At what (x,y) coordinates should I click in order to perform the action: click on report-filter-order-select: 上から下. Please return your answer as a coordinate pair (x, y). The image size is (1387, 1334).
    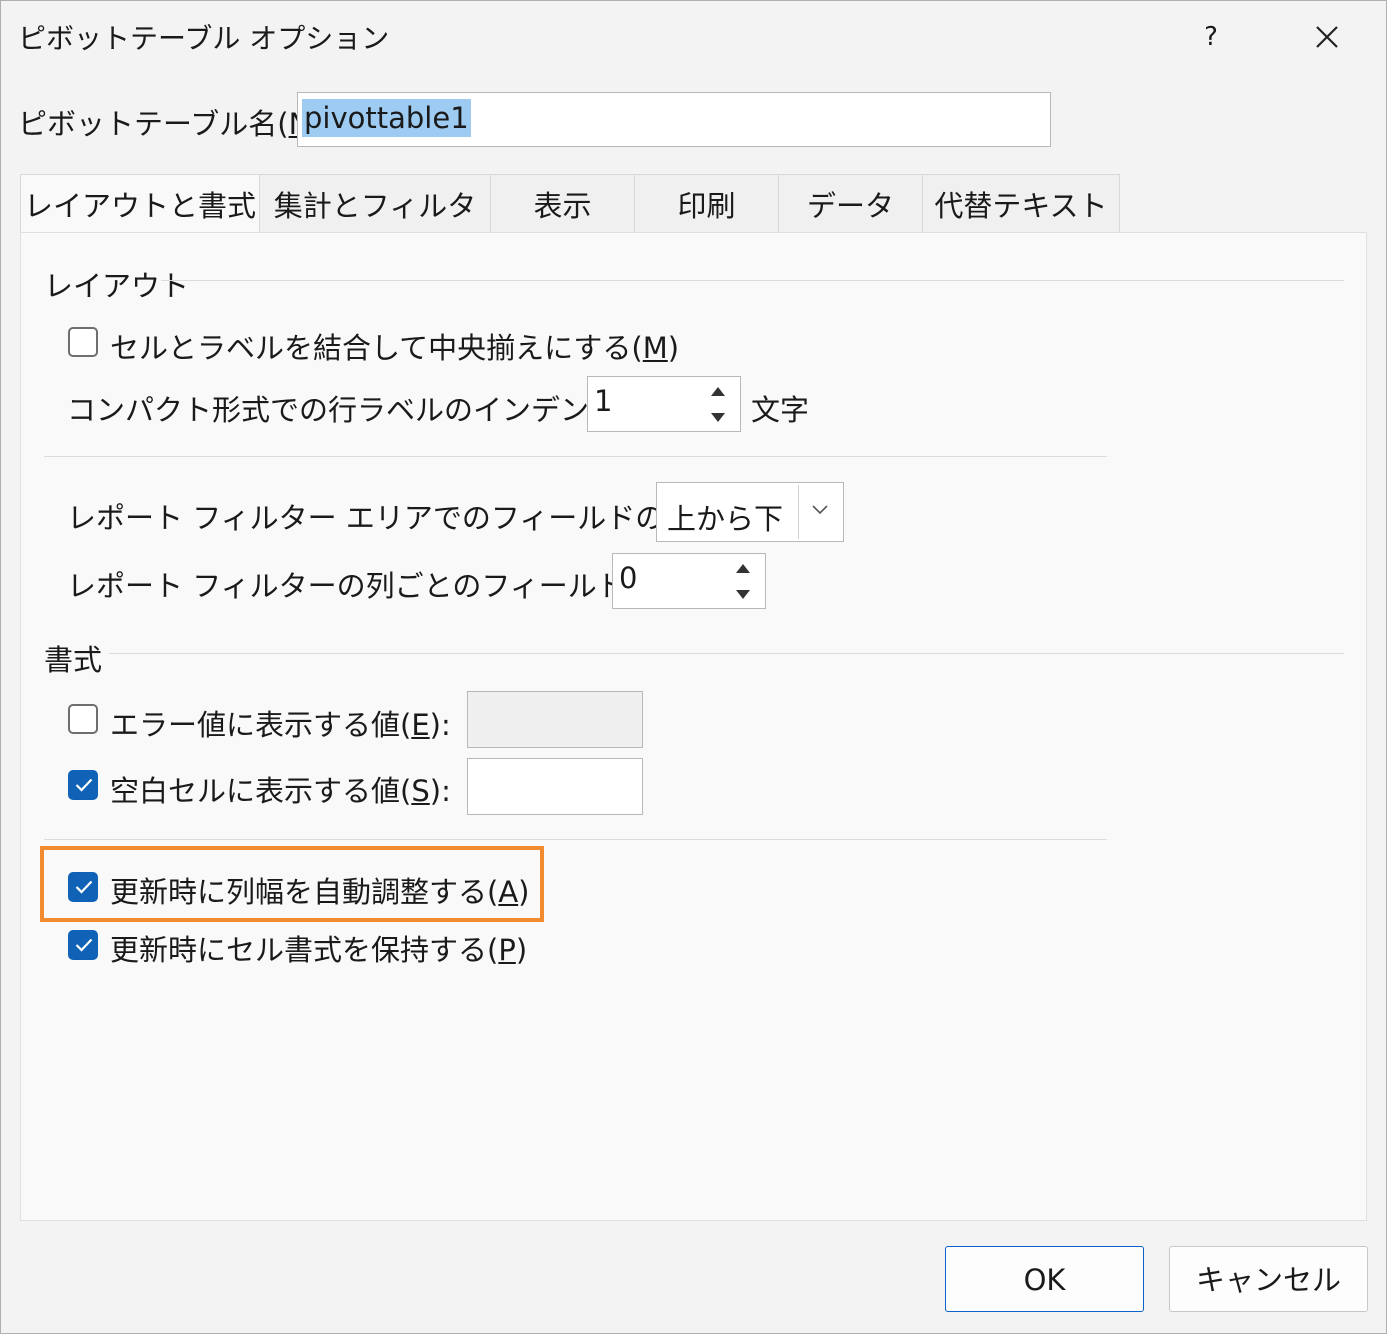
    Looking at the image, I should click on (750, 512).